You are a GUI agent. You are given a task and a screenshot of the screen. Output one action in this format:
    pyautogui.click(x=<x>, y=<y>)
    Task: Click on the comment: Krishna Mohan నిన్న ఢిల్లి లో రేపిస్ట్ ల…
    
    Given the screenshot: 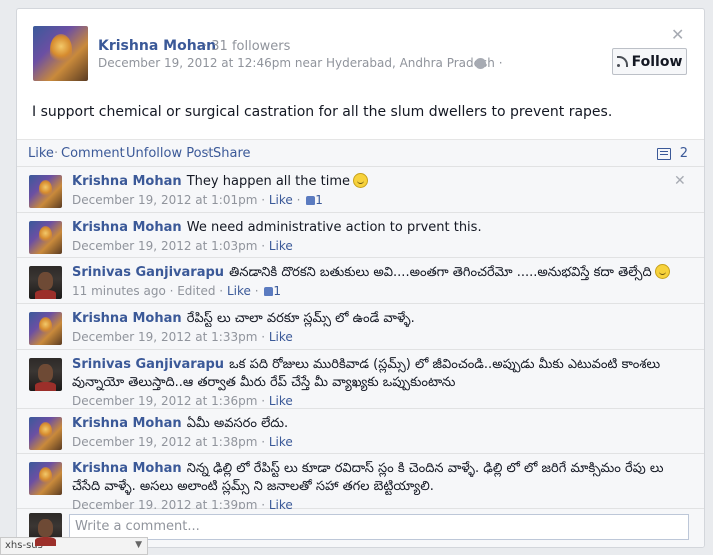 What is the action you would take?
    pyautogui.click(x=360, y=483)
    